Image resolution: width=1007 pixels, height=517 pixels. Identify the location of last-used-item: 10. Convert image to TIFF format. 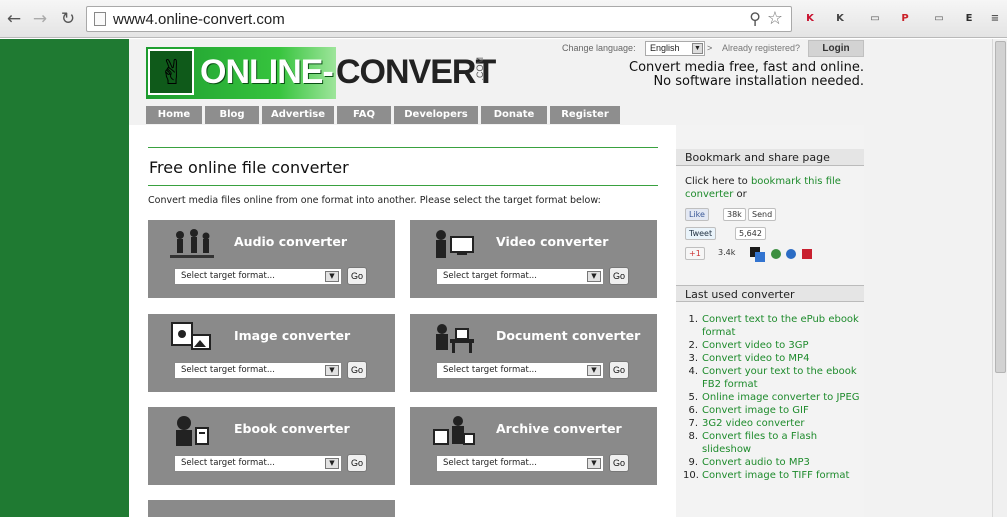
(773, 475).